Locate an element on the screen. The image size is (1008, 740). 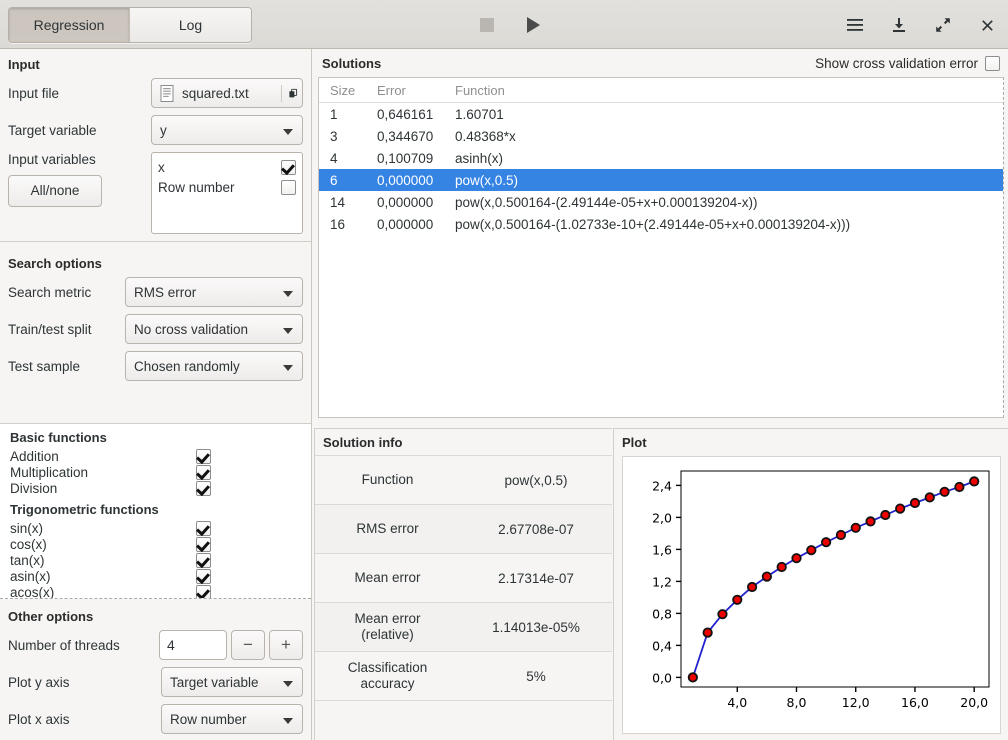
table-header: Size Error Function is located at coordinates (661, 90).